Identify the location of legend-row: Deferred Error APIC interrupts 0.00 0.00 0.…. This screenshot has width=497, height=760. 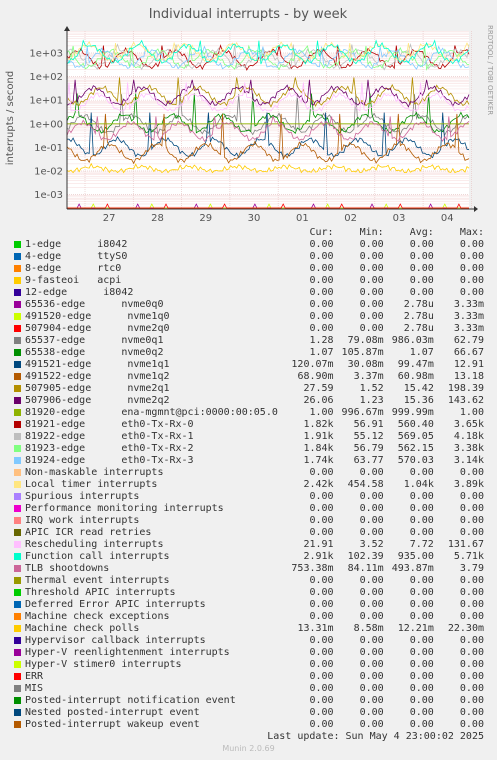
(249, 605).